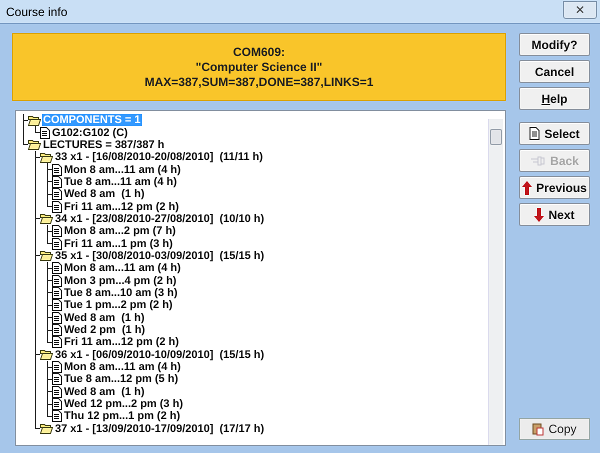 The width and height of the screenshot is (600, 453). Describe the element at coordinates (258, 52) in the screenshot. I see `header-line: COM609:` at that location.